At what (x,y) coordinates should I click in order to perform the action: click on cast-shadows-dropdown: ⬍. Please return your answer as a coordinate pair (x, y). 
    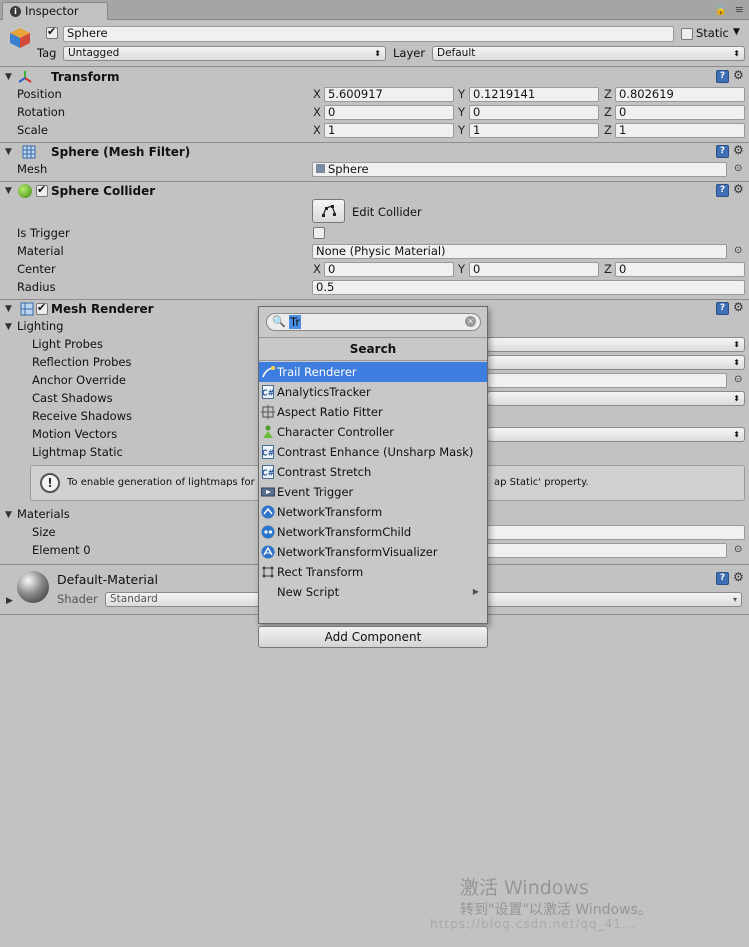
    Looking at the image, I should click on (616, 398).